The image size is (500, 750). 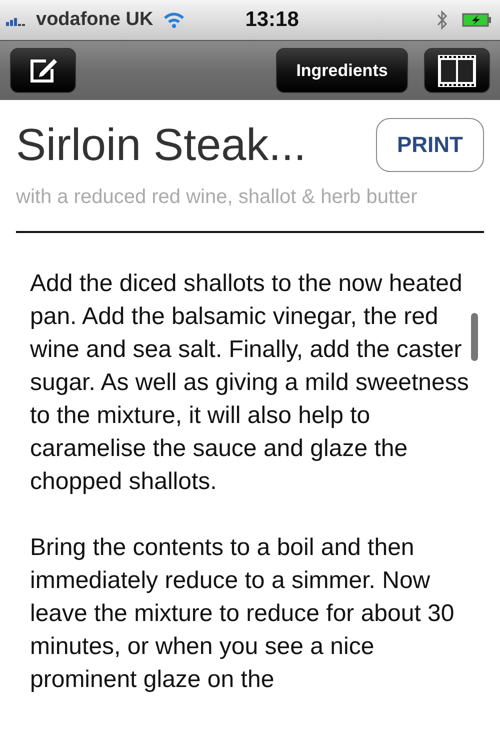 What do you see at coordinates (430, 145) in the screenshot?
I see `print-button: PRINT` at bounding box center [430, 145].